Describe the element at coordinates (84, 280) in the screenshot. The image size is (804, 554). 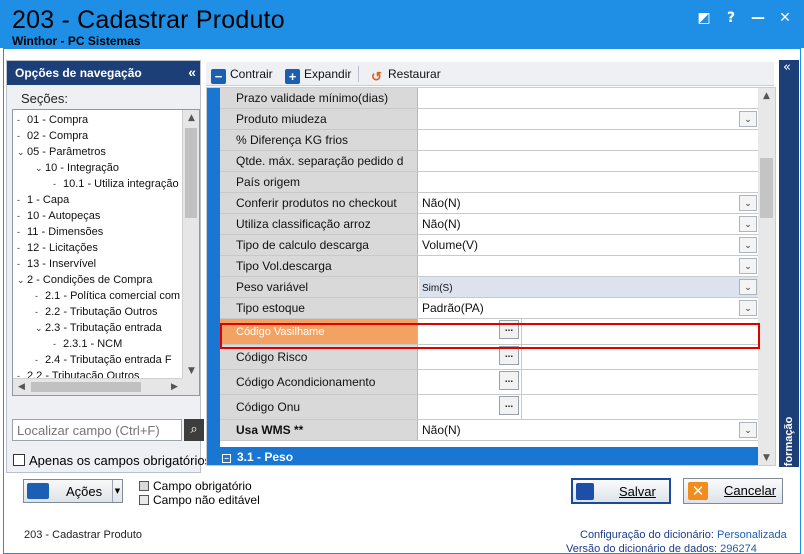
I see `tree-item: ⌄ 2 - Condições de Compra` at that location.